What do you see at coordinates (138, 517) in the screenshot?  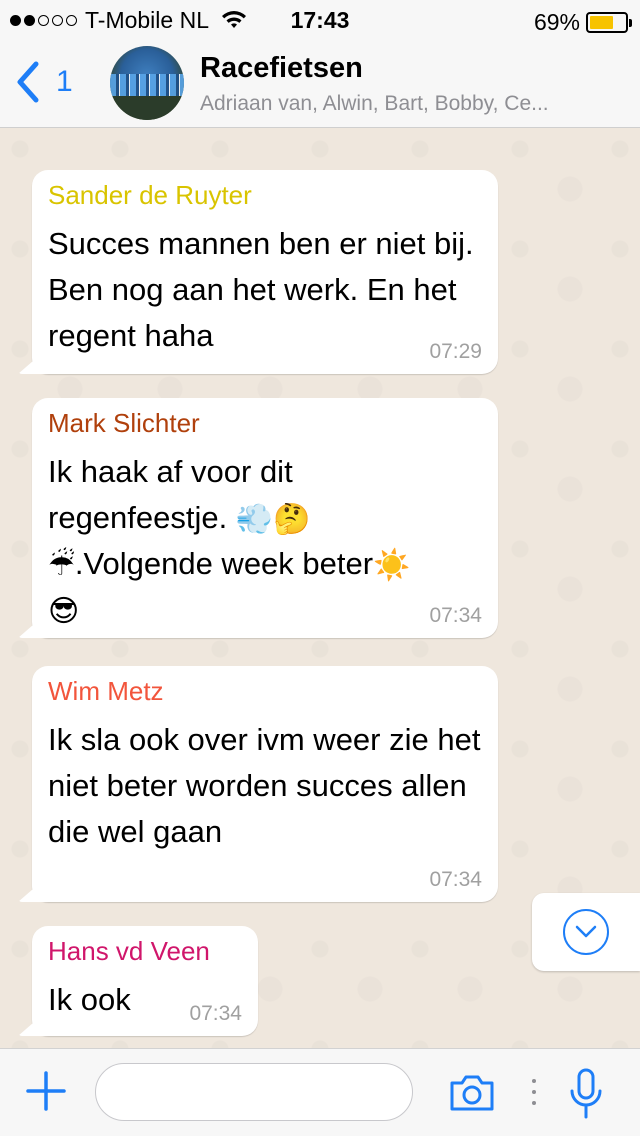 I see `message-line-text: regenfeestje.` at bounding box center [138, 517].